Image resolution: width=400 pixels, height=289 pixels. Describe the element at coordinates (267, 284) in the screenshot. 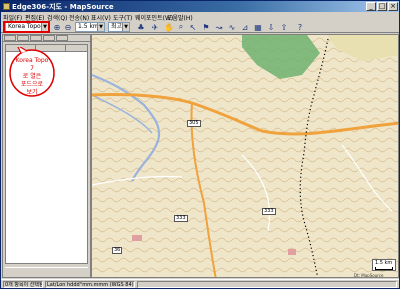

I see `status-field` at that location.